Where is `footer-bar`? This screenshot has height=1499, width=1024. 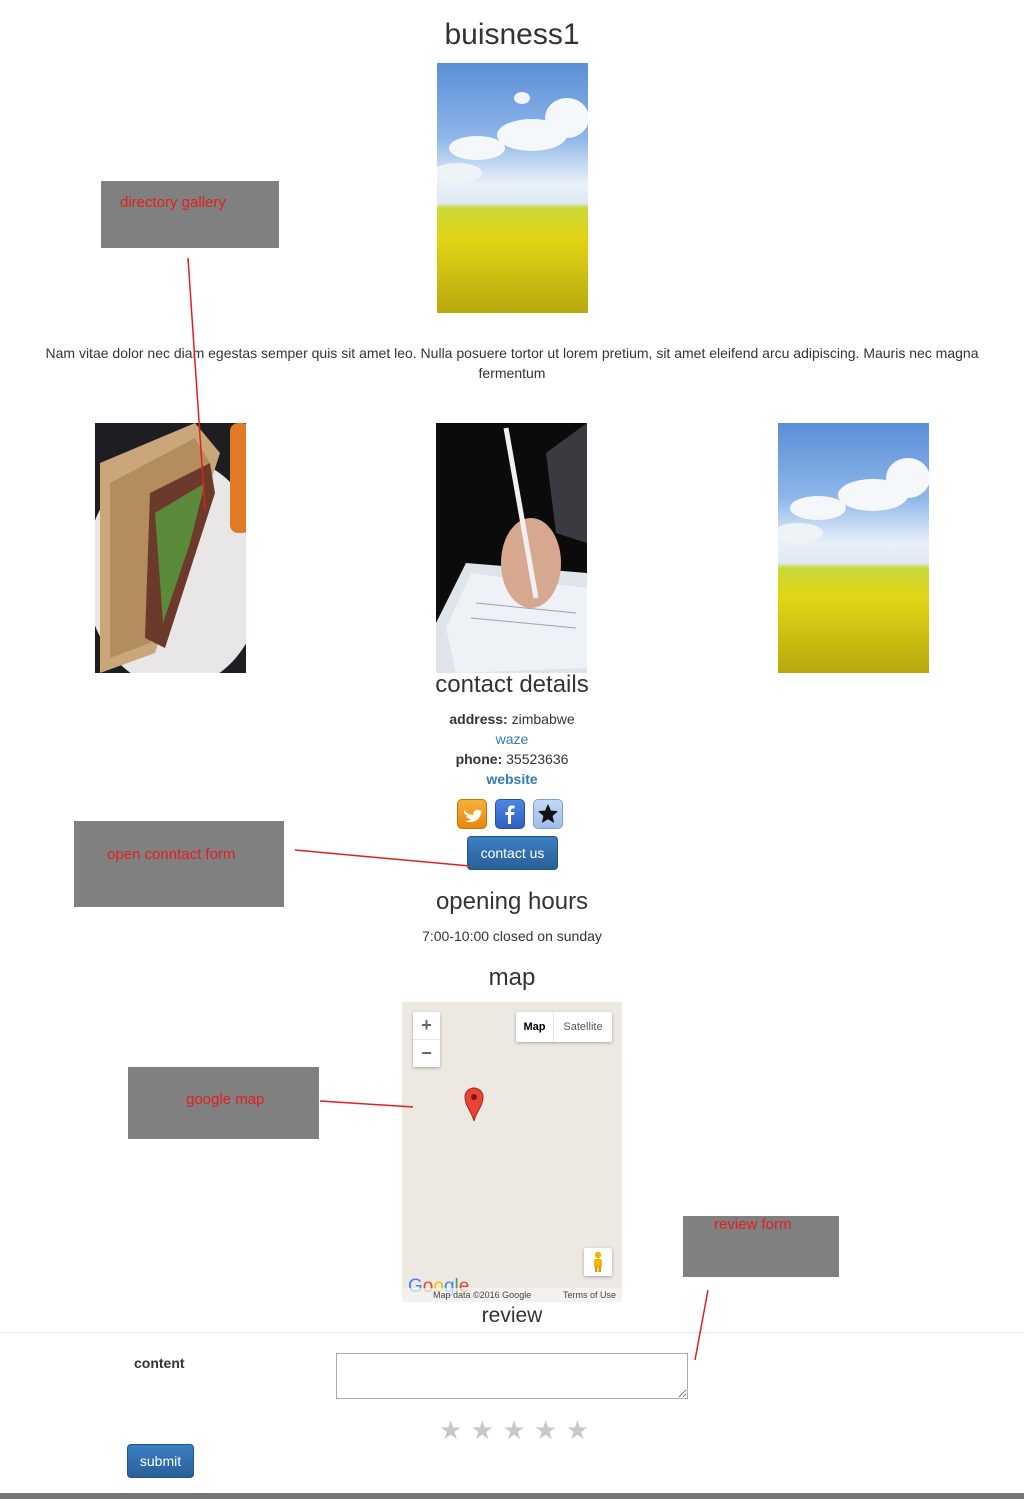 footer-bar is located at coordinates (512, 1496).